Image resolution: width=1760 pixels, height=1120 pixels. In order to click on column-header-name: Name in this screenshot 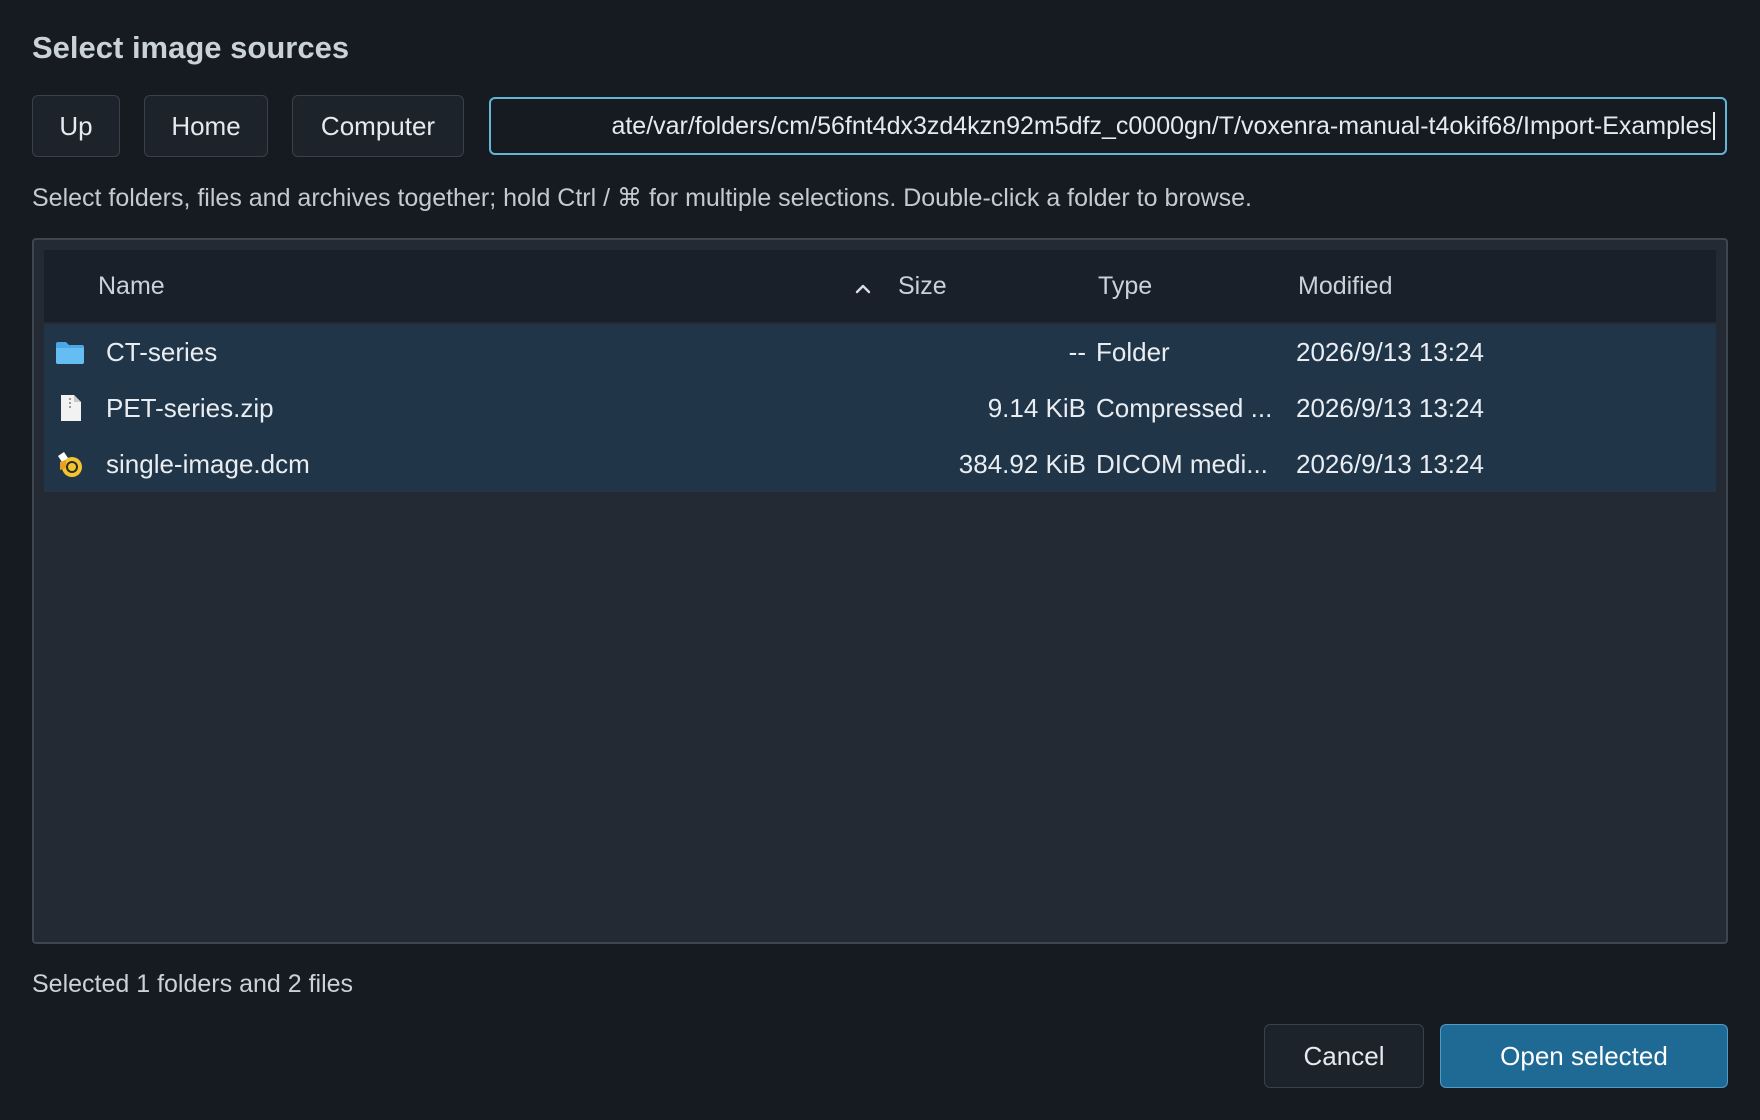, I will do `click(131, 286)`.